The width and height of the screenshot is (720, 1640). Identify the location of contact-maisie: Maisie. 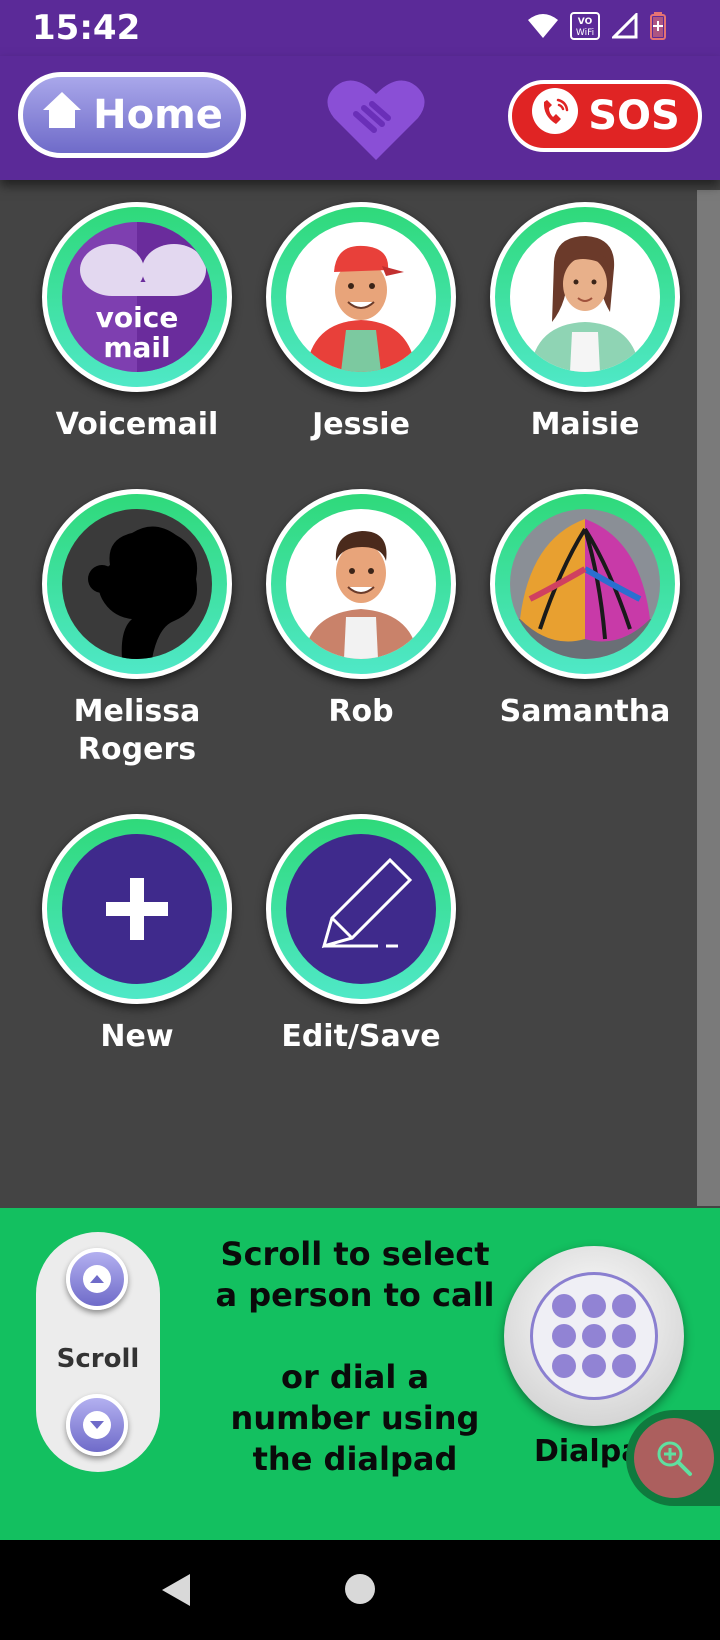
(585, 323).